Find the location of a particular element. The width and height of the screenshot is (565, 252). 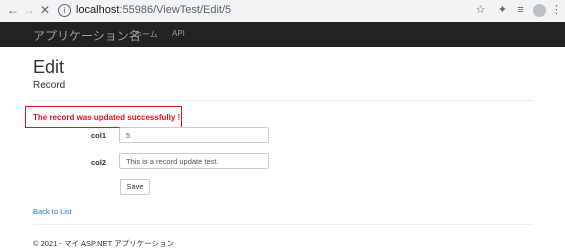

save-button: Save is located at coordinates (135, 187).